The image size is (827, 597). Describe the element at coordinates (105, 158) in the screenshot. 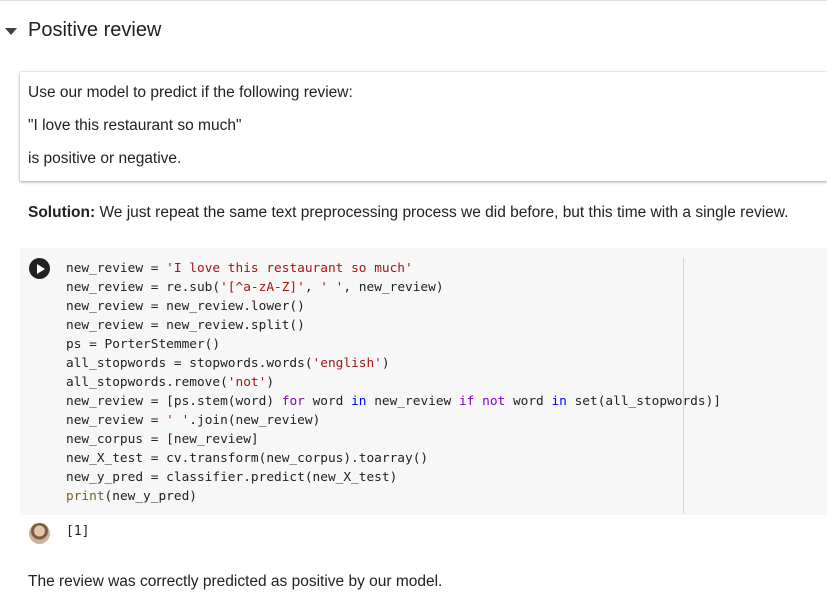

I see `text-cell-line: is positive or negative.` at that location.